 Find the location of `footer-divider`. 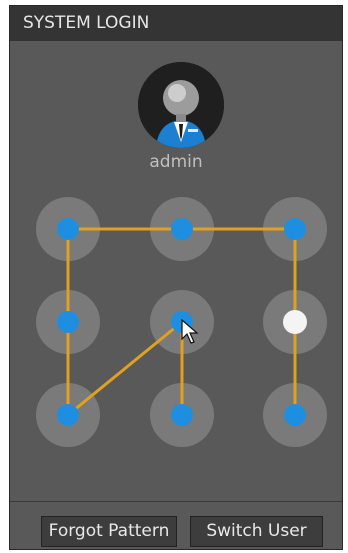

footer-divider is located at coordinates (176, 501).